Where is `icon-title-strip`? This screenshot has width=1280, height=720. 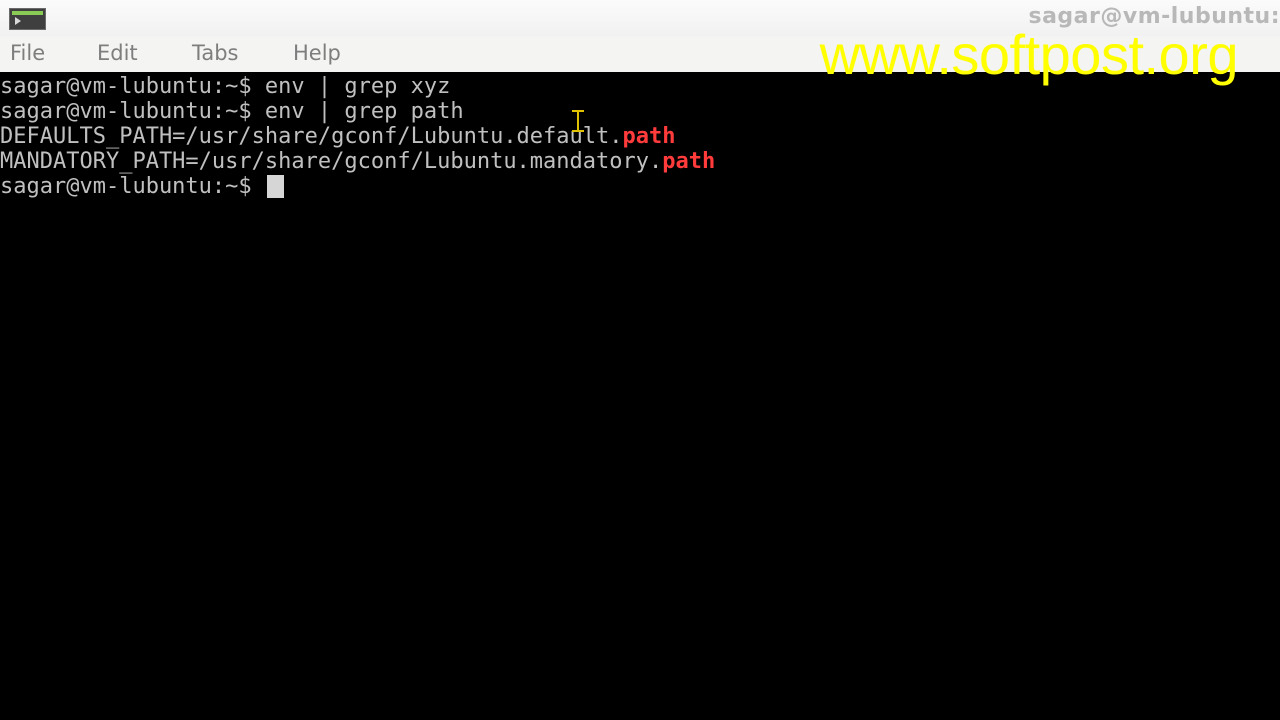 icon-title-strip is located at coordinates (27, 13).